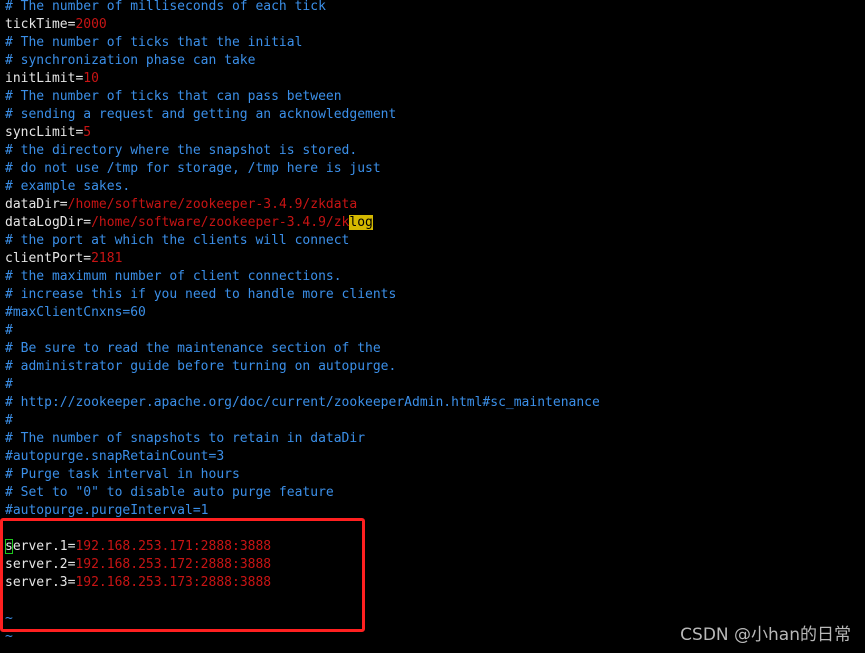  I want to click on value-text: 2181, so click(107, 258).